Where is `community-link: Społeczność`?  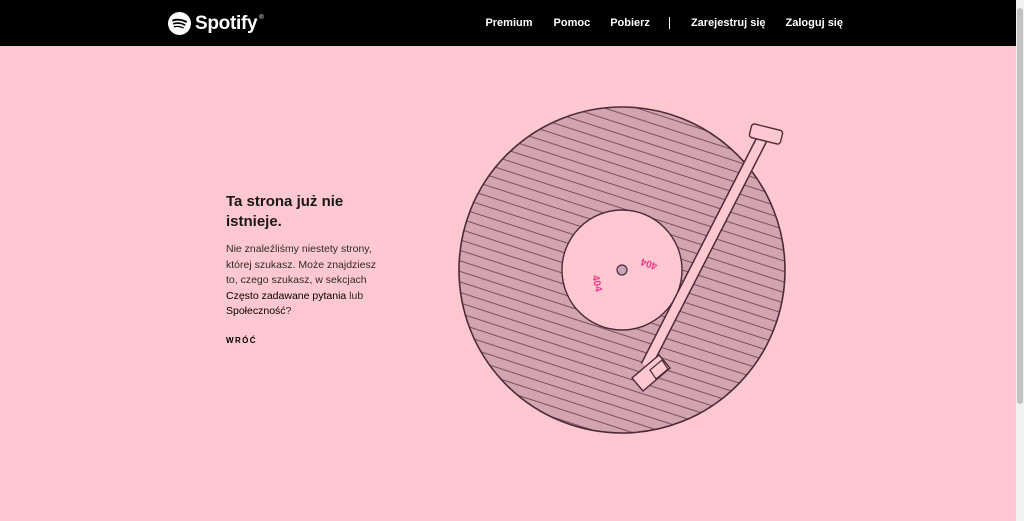
community-link: Społeczność is located at coordinates (256, 311).